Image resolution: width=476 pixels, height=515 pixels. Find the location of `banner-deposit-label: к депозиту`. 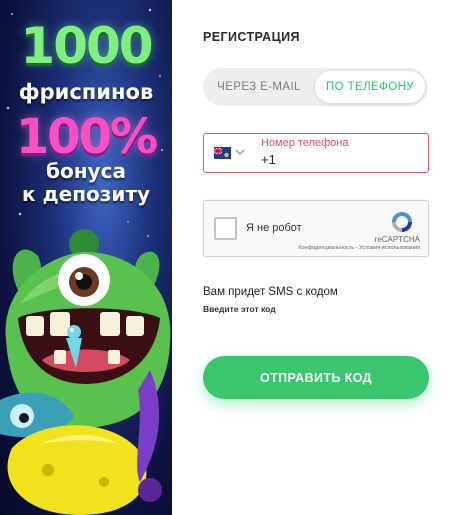

banner-deposit-label: к депозиту is located at coordinates (86, 194).